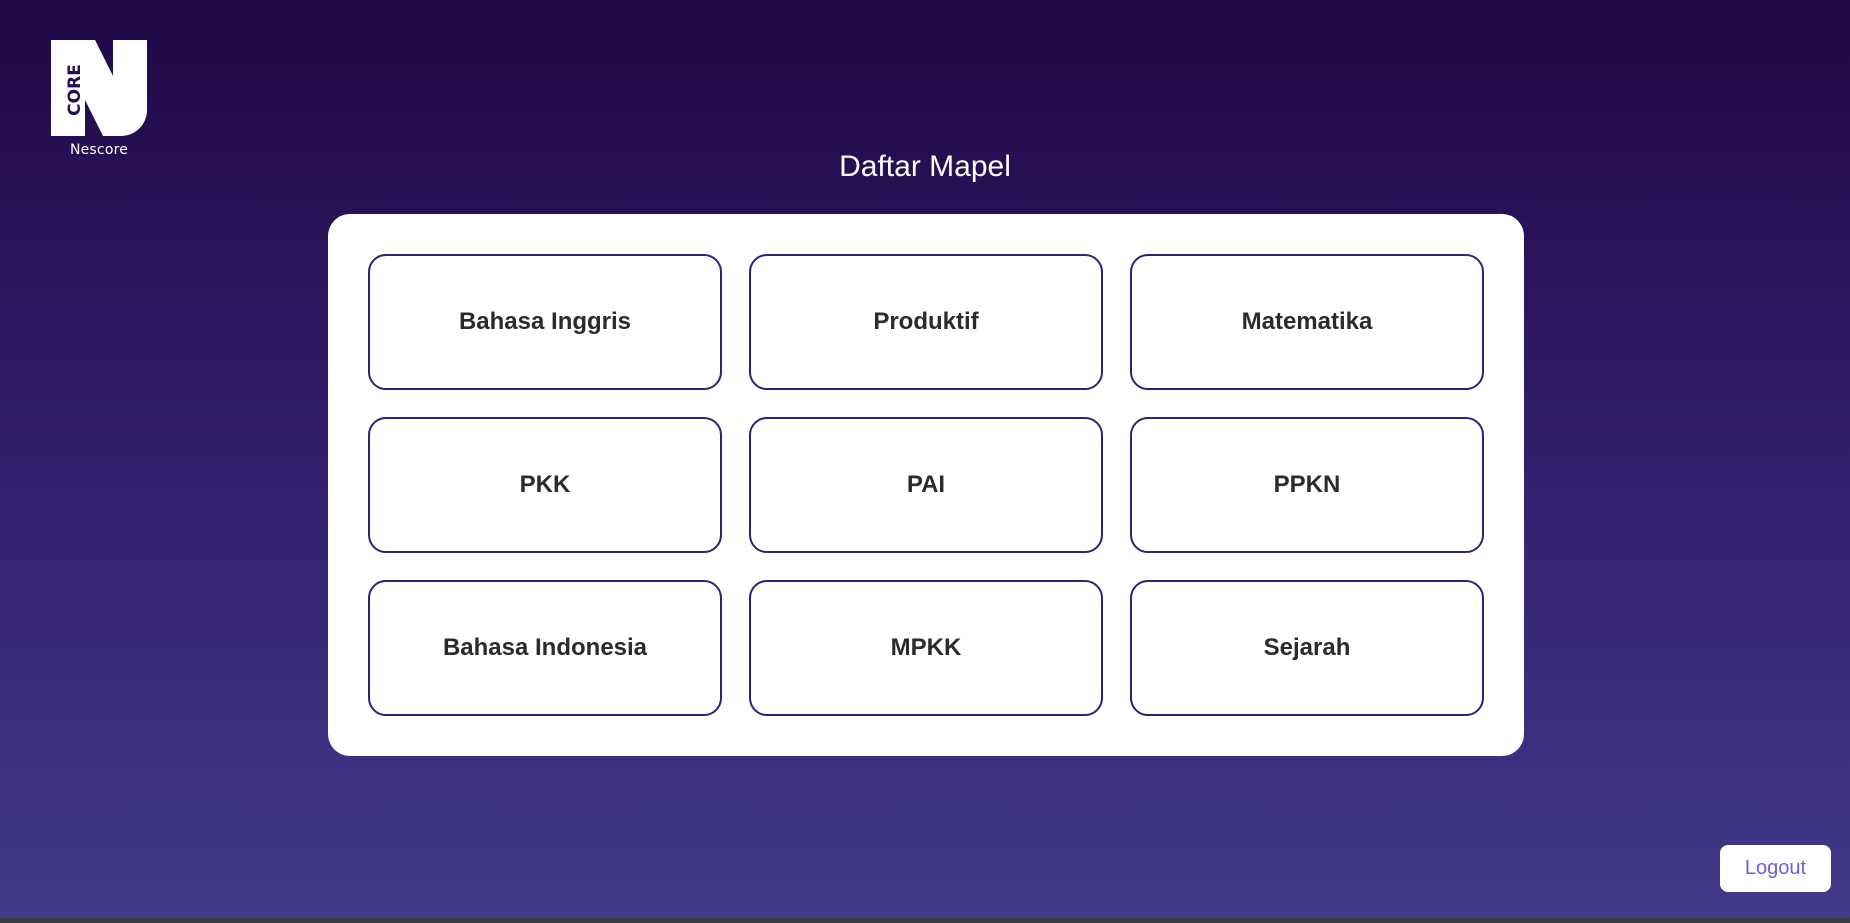  Describe the element at coordinates (926, 322) in the screenshot. I see `subject-button-produktif: Produktif` at that location.